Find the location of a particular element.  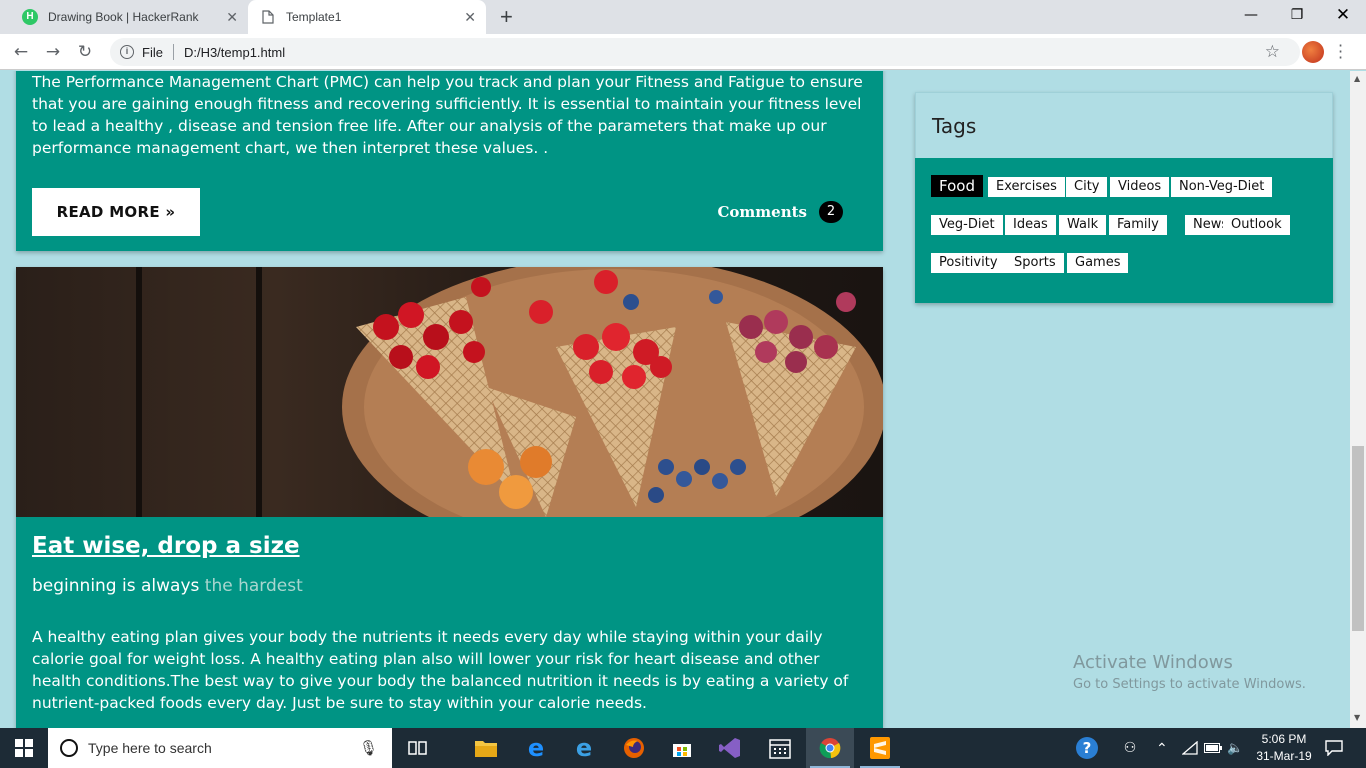

show-hidden-icons-icon: ⌃ is located at coordinates (1162, 748).